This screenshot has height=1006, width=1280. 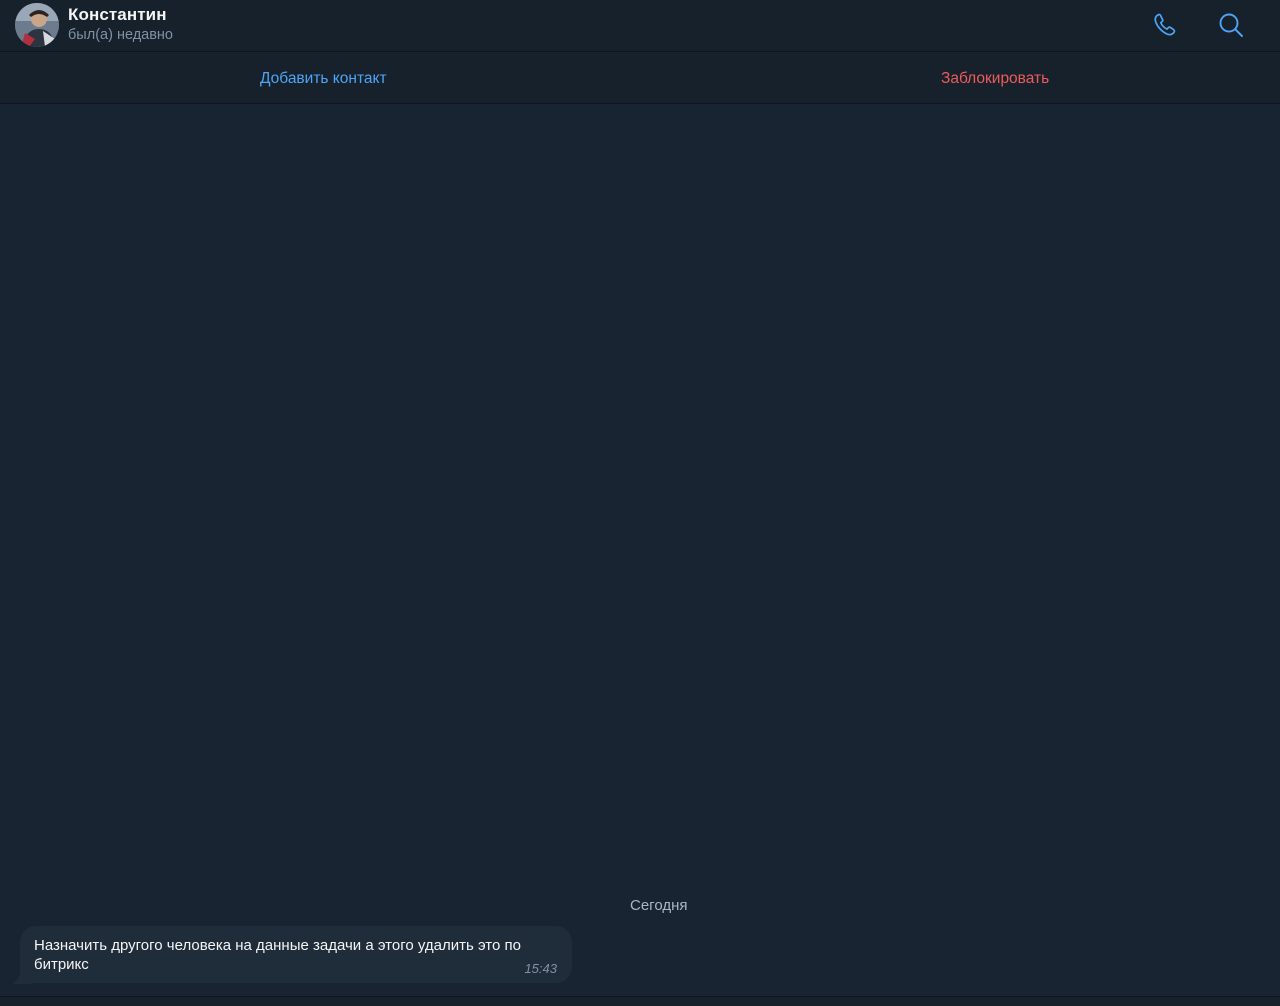 I want to click on avatar, so click(x=37, y=25).